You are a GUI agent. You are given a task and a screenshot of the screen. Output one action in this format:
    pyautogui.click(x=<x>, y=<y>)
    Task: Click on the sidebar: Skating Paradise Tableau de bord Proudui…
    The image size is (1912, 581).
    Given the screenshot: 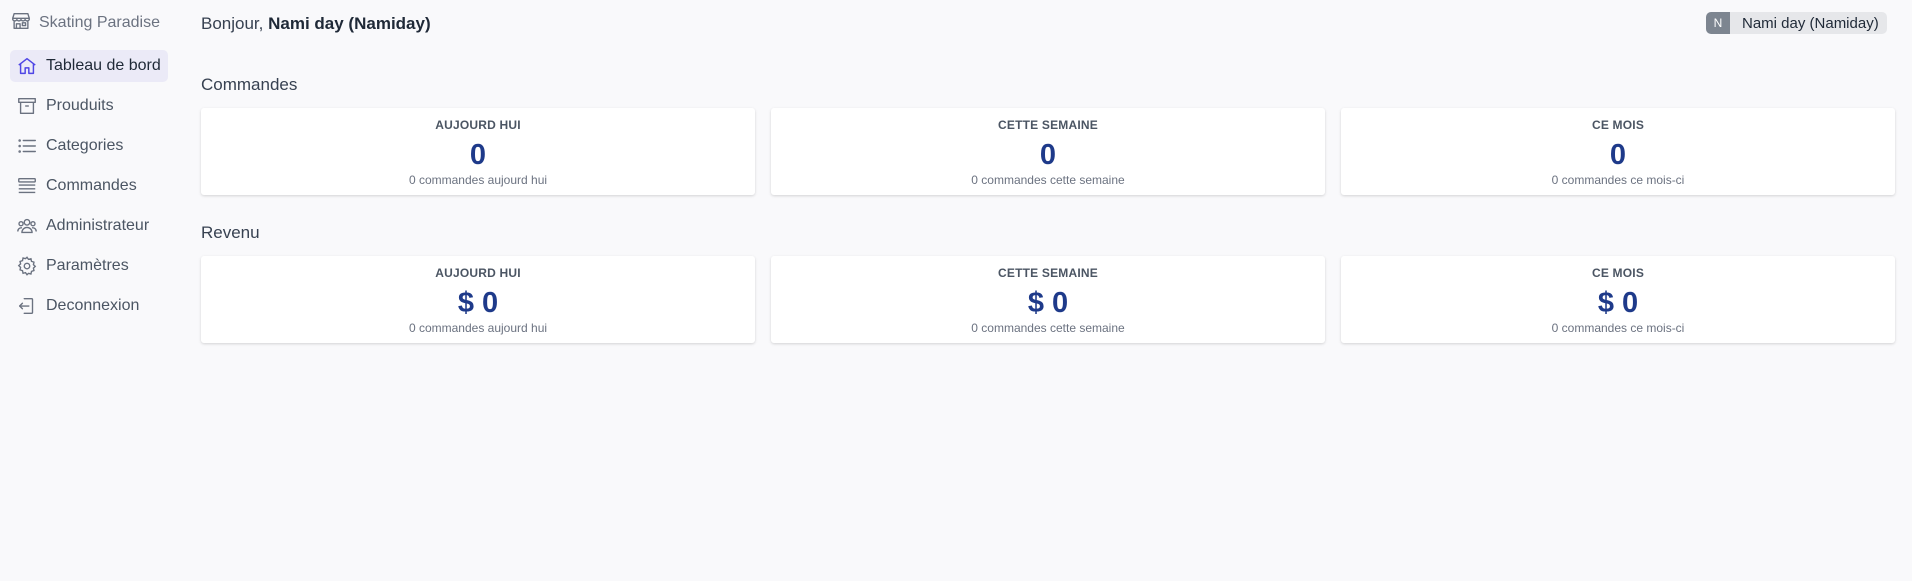 What is the action you would take?
    pyautogui.click(x=90, y=290)
    